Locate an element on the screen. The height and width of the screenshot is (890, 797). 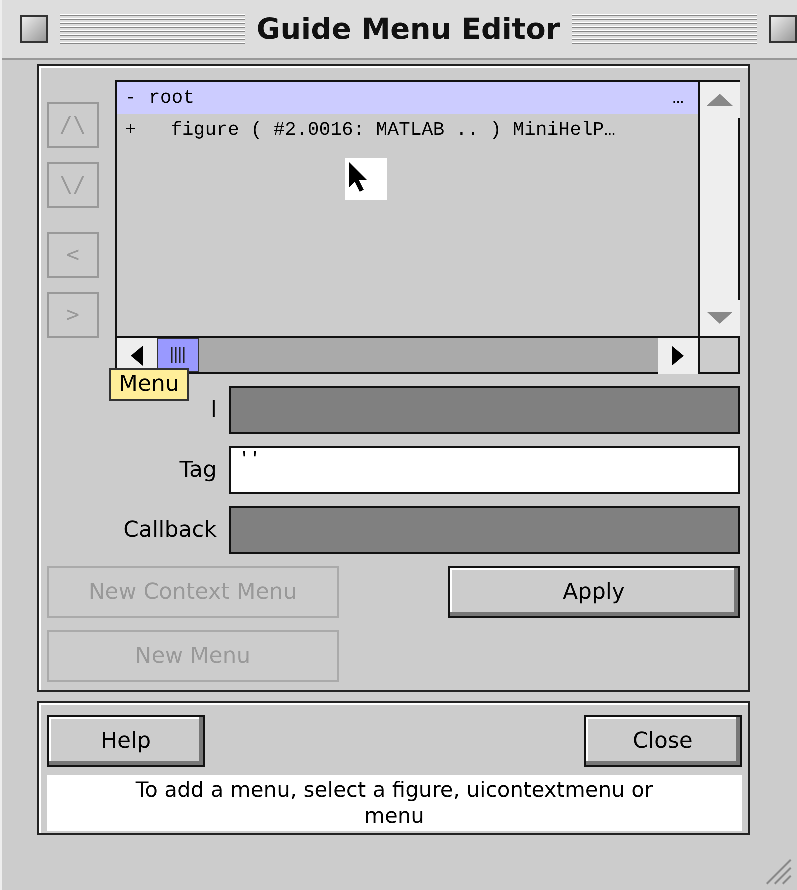
field-label: Callback is located at coordinates (169, 530).